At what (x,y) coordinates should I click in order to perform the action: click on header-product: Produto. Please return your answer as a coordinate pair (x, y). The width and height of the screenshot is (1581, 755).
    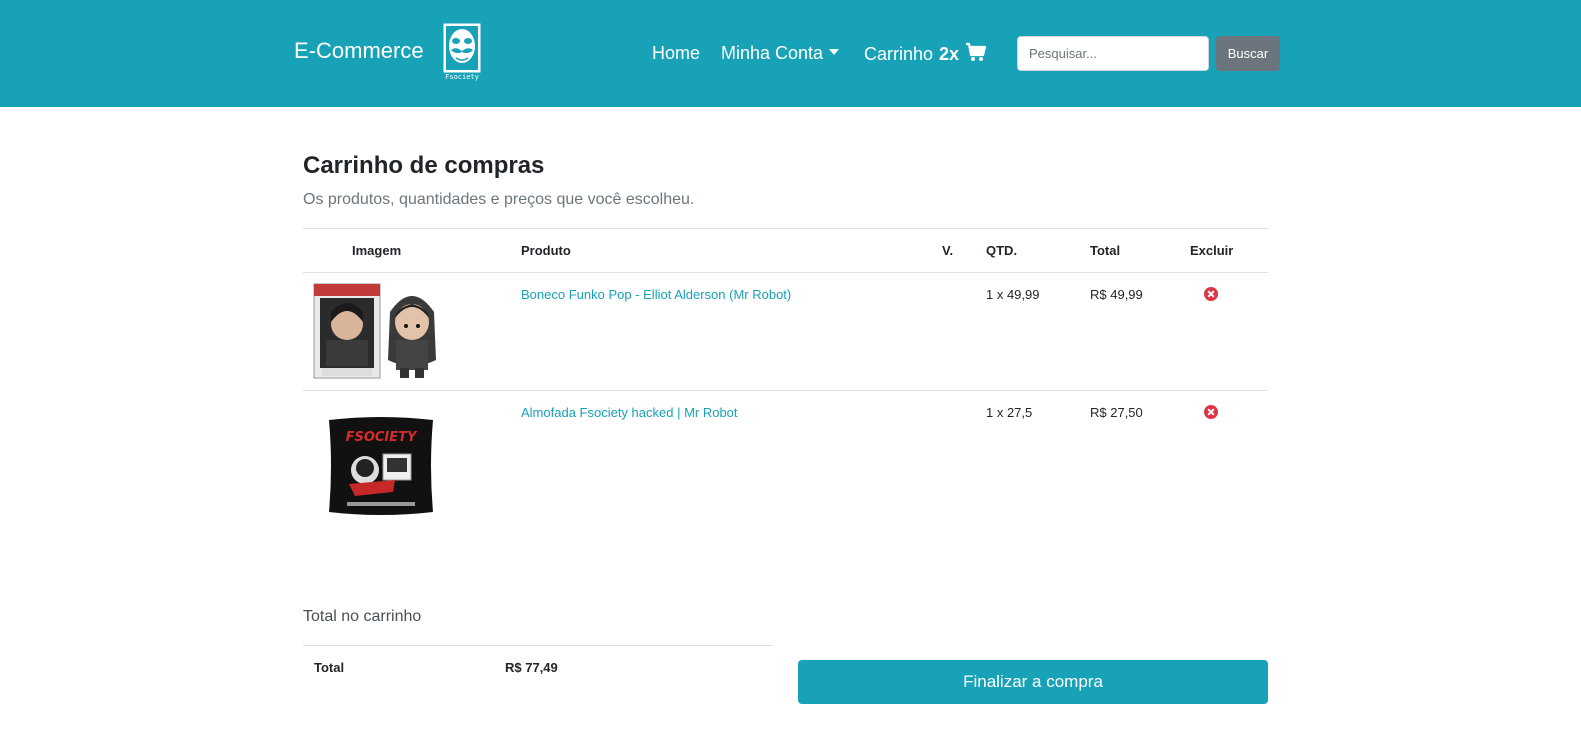
    Looking at the image, I should click on (546, 250).